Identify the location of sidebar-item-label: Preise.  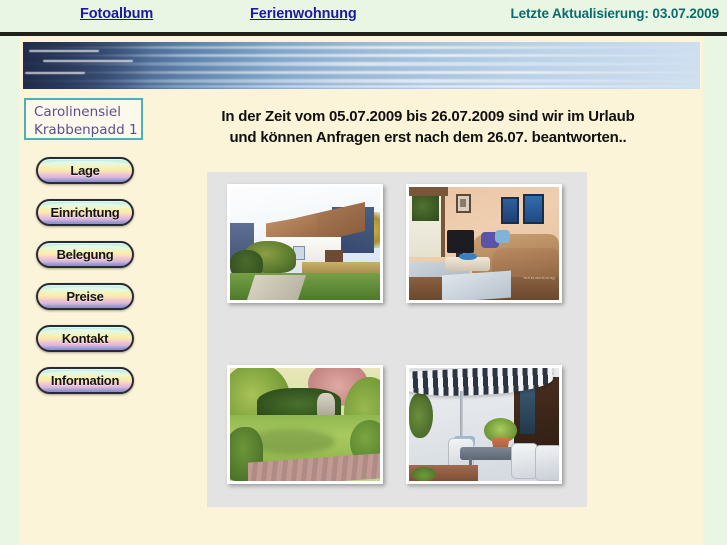
(85, 296).